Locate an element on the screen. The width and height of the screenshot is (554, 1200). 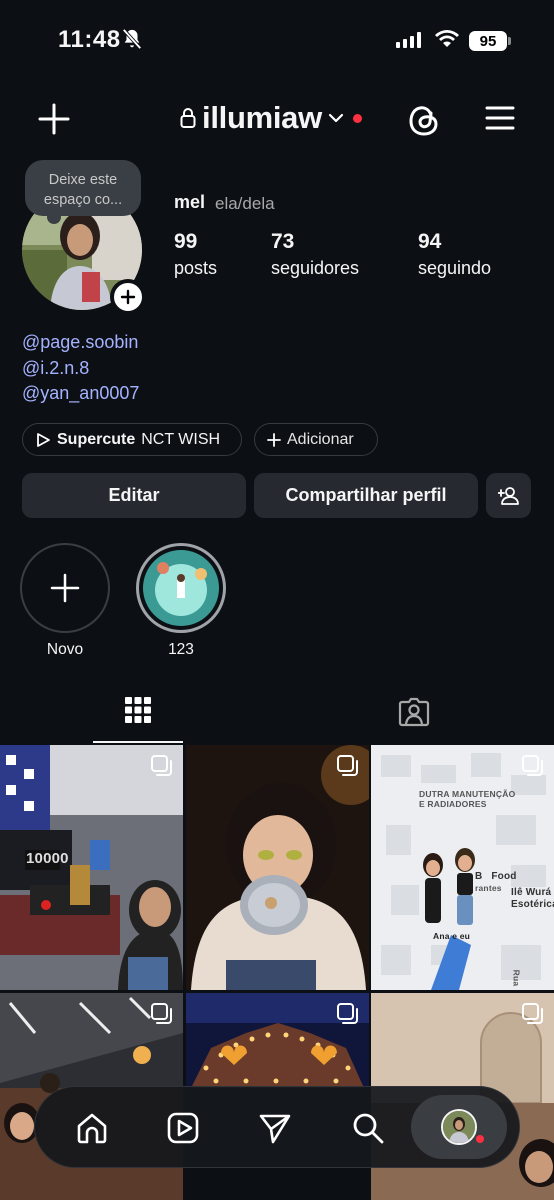
bitmoji-caption: Ana e eu is located at coordinates (452, 936).